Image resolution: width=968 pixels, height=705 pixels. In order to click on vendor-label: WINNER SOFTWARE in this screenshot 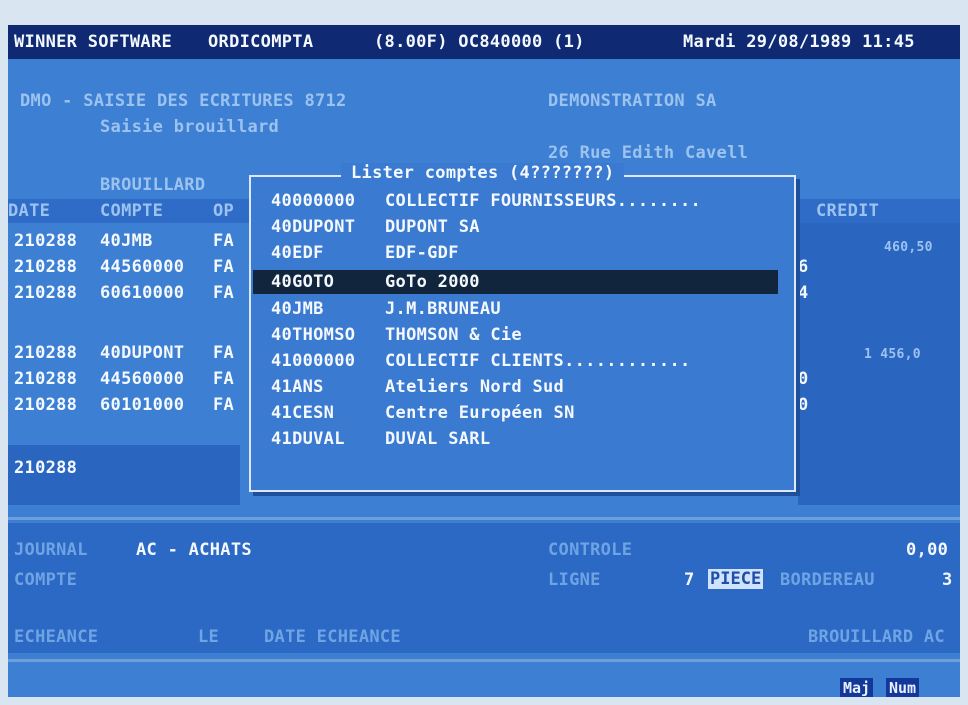, I will do `click(93, 42)`.